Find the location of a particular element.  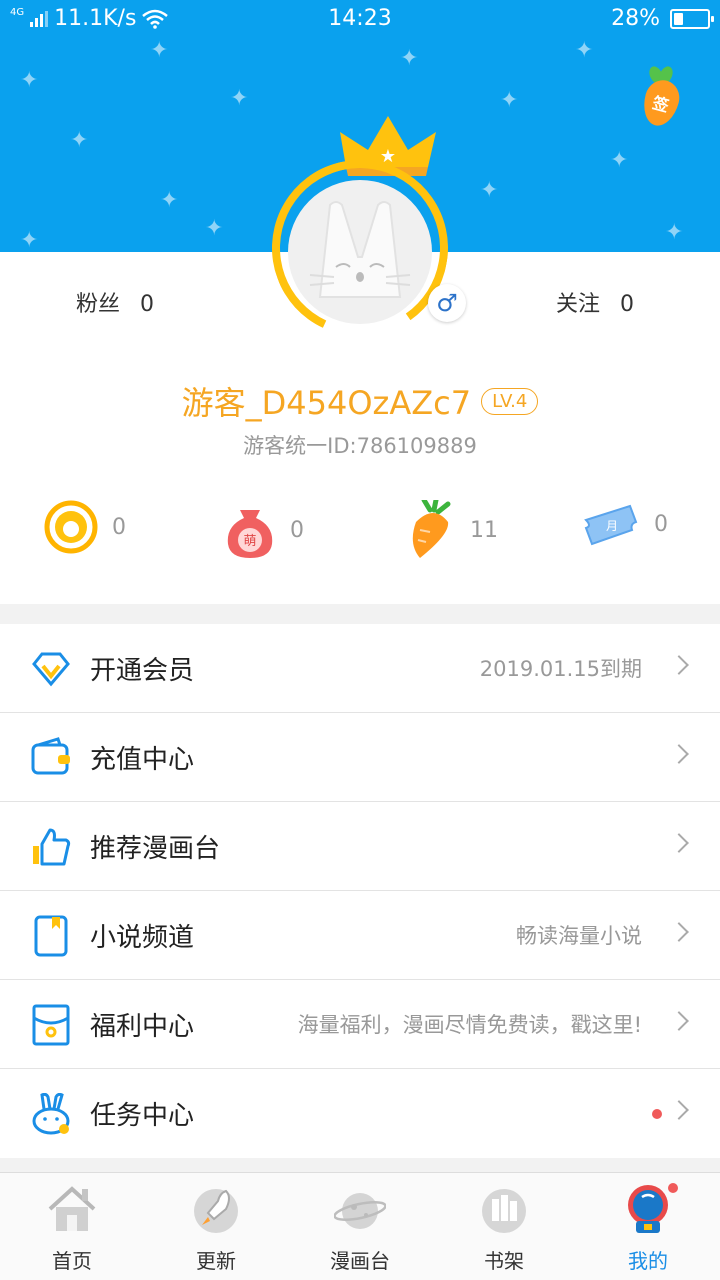

meng-bag-icon: 萌 is located at coordinates (250, 534).